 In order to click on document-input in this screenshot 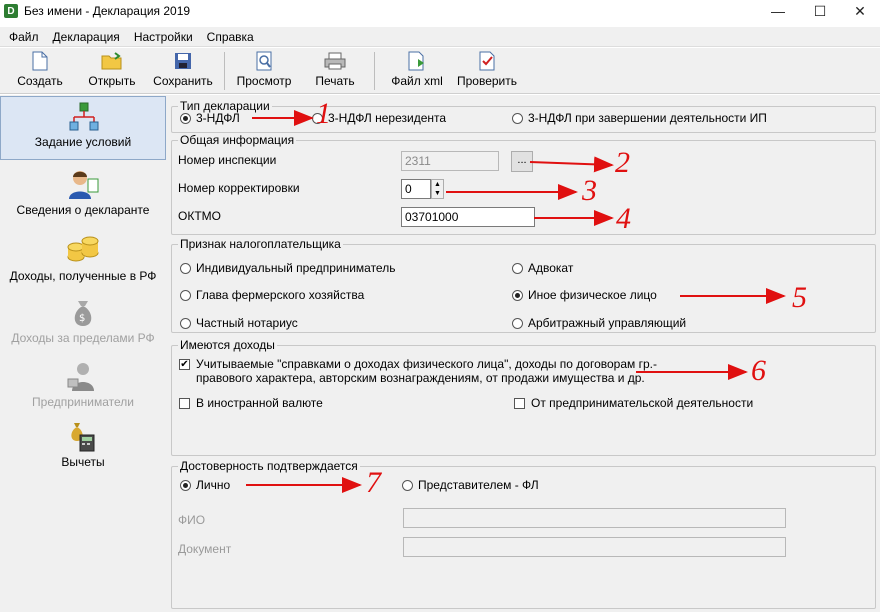, I will do `click(594, 547)`.